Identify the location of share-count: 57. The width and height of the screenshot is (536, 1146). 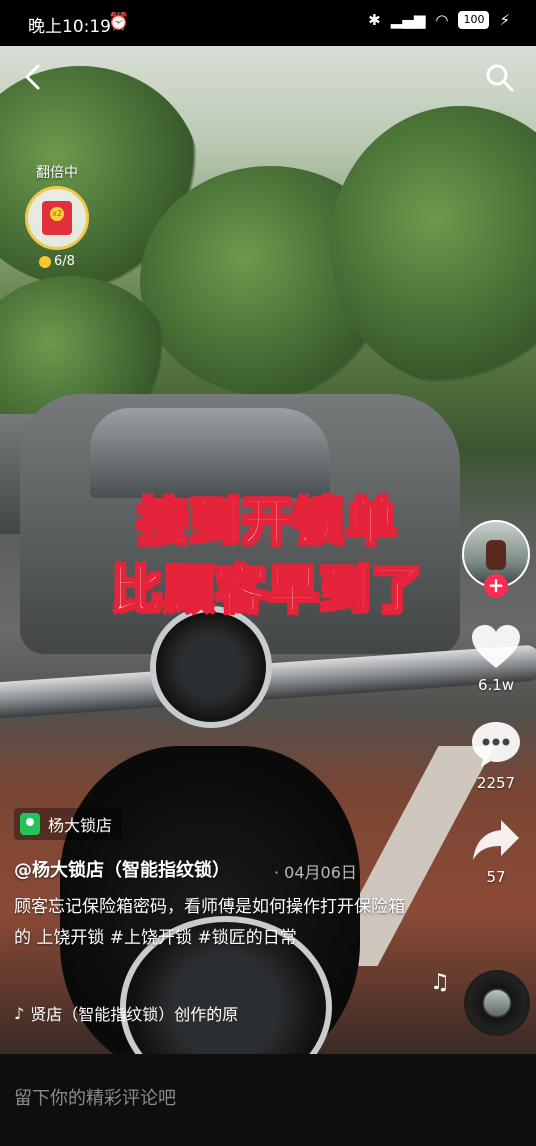
(496, 877).